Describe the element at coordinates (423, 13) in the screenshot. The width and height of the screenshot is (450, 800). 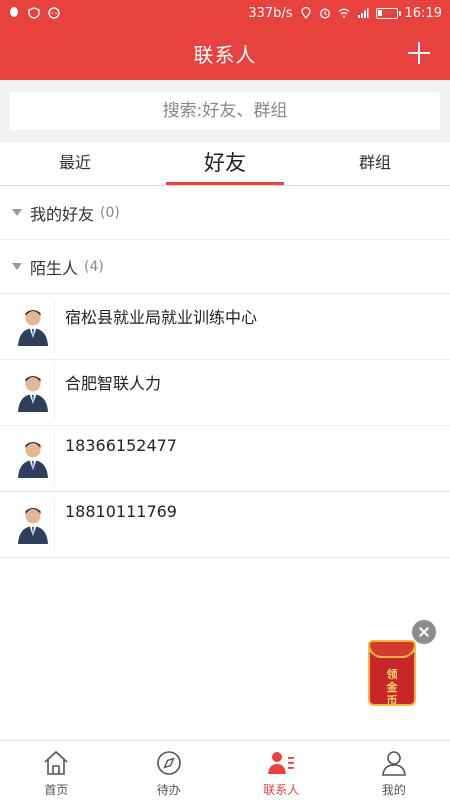
I see `status-time: 16:19` at that location.